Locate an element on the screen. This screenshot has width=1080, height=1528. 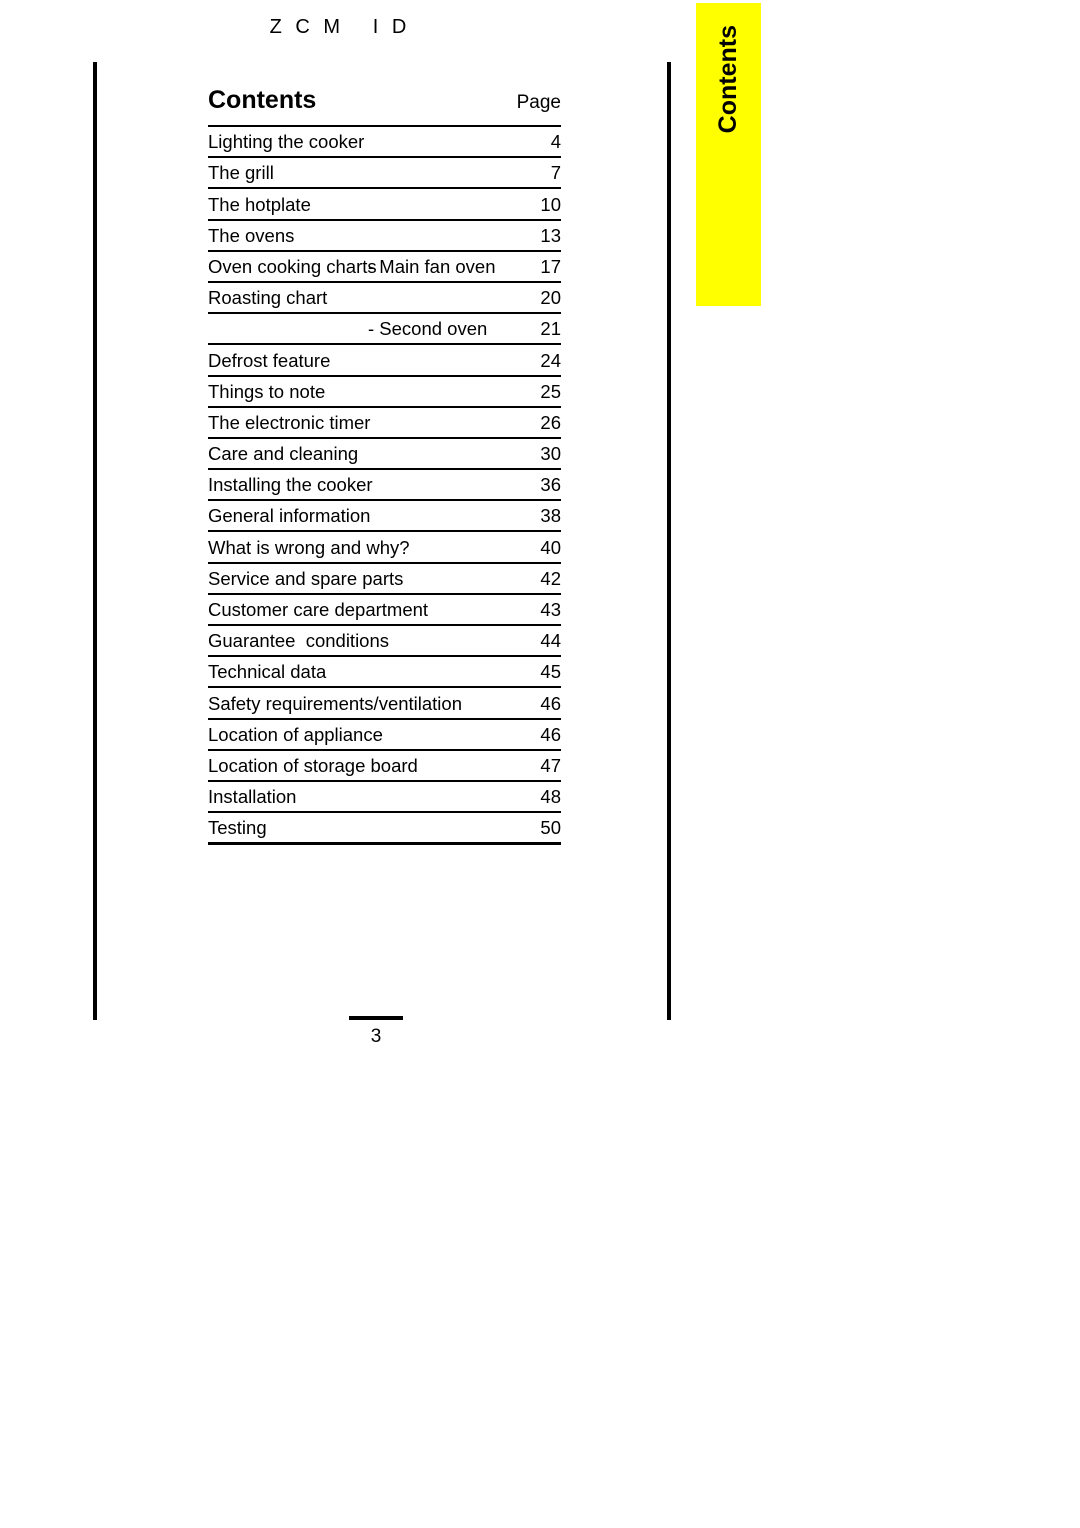
toc-entry-title: Care and cleaning is located at coordinates (288, 453).